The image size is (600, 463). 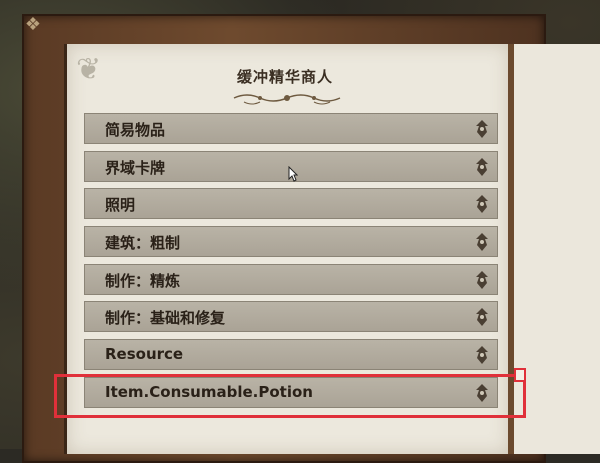 What do you see at coordinates (143, 243) in the screenshot?
I see `category-label: 建筑：粗制` at bounding box center [143, 243].